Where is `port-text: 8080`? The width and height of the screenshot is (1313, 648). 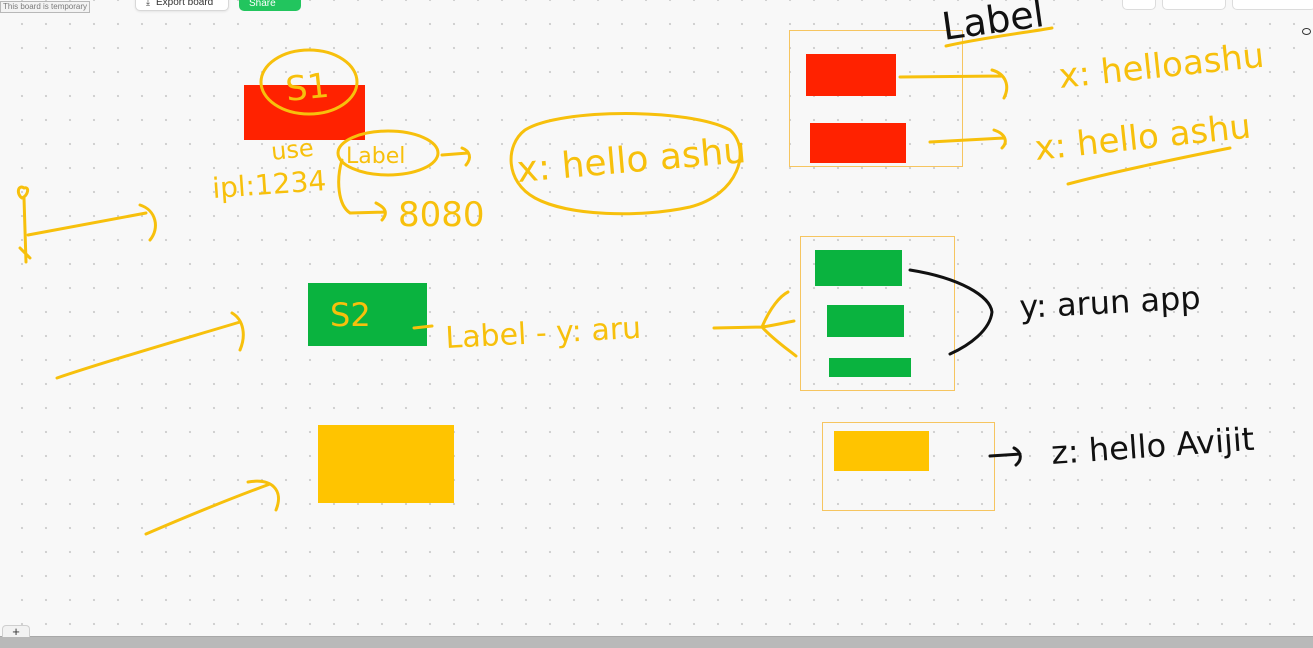
port-text: 8080 is located at coordinates (441, 215).